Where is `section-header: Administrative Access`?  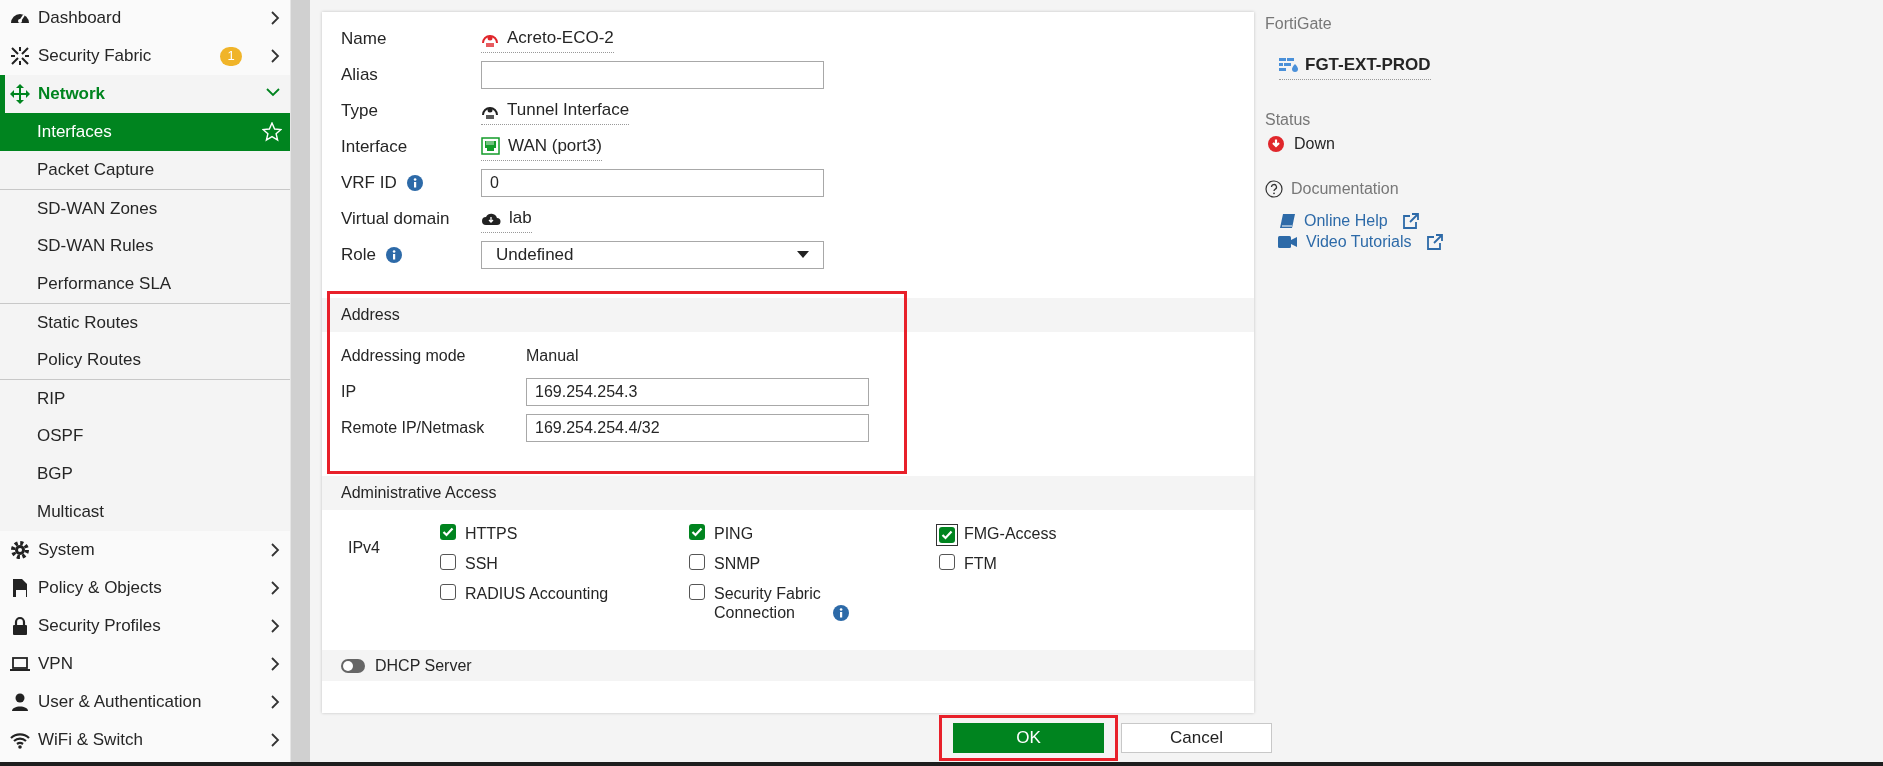 section-header: Administrative Access is located at coordinates (788, 493).